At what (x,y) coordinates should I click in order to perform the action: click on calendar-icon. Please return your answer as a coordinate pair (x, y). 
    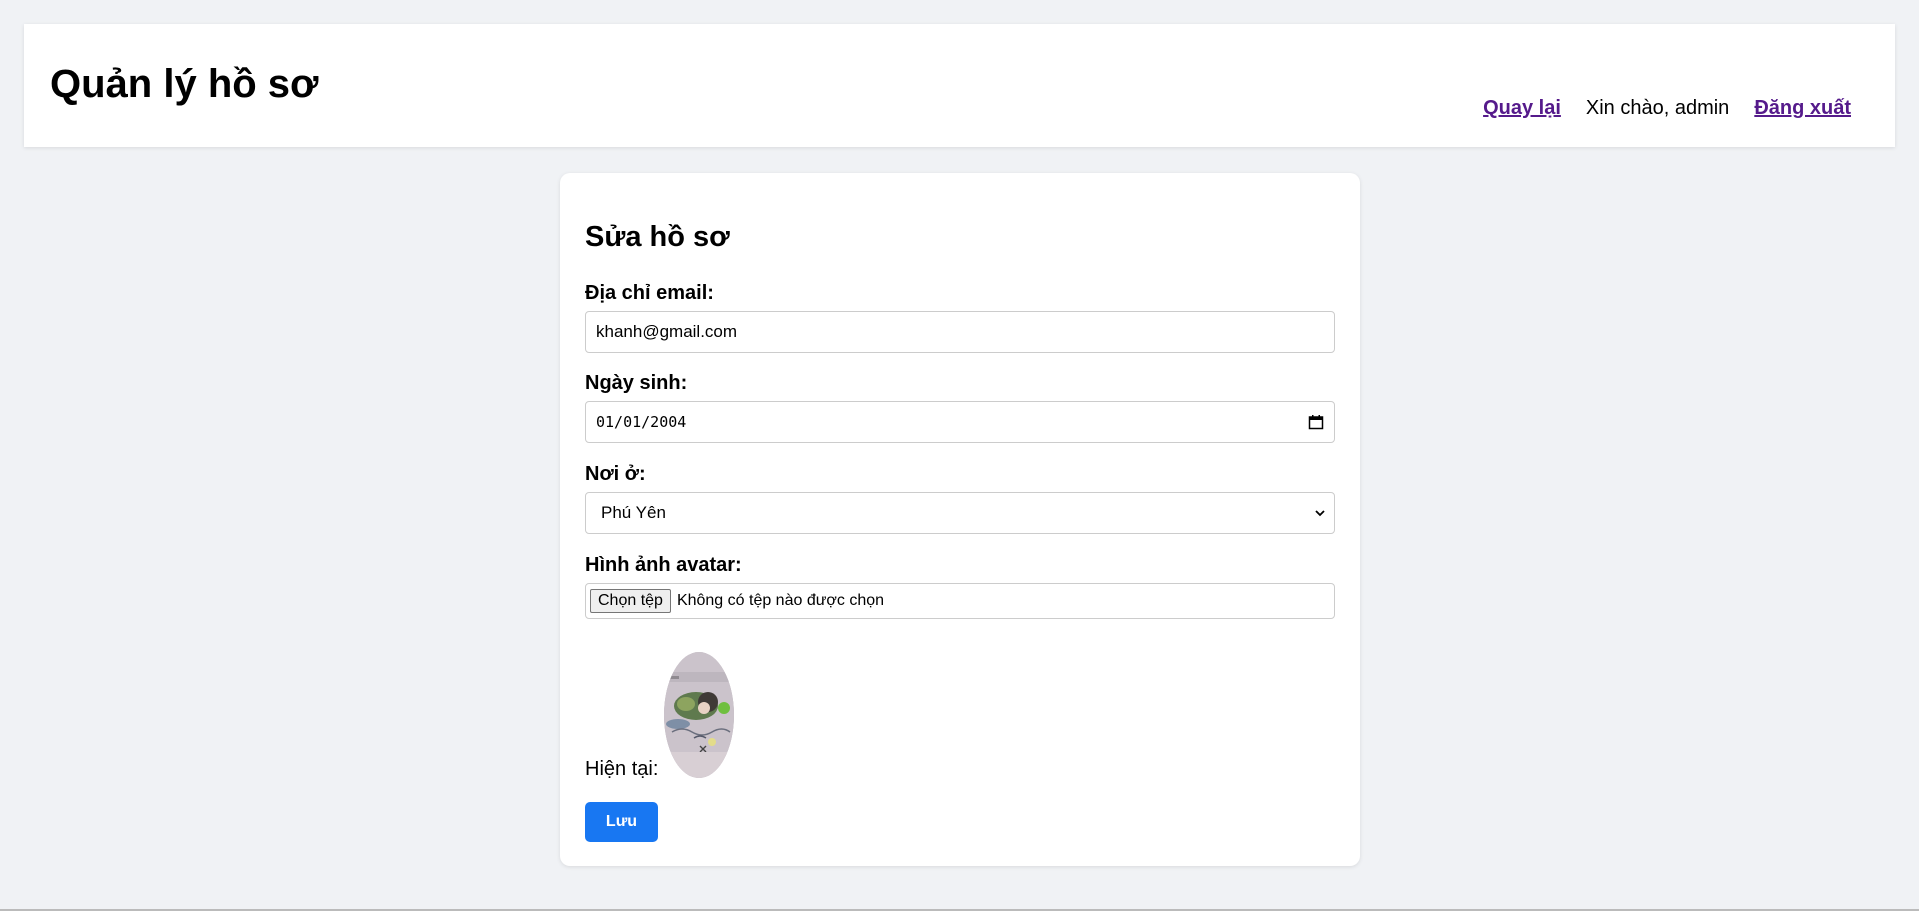
    Looking at the image, I should click on (1316, 422).